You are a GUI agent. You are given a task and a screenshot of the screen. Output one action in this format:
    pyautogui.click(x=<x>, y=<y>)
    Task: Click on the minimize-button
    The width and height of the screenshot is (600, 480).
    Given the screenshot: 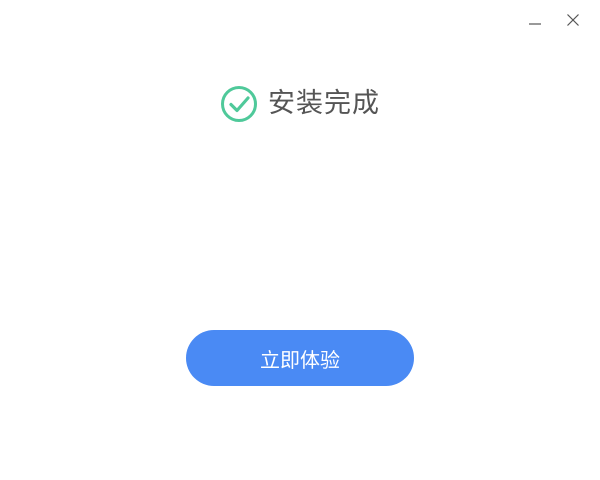 What is the action you would take?
    pyautogui.click(x=535, y=20)
    